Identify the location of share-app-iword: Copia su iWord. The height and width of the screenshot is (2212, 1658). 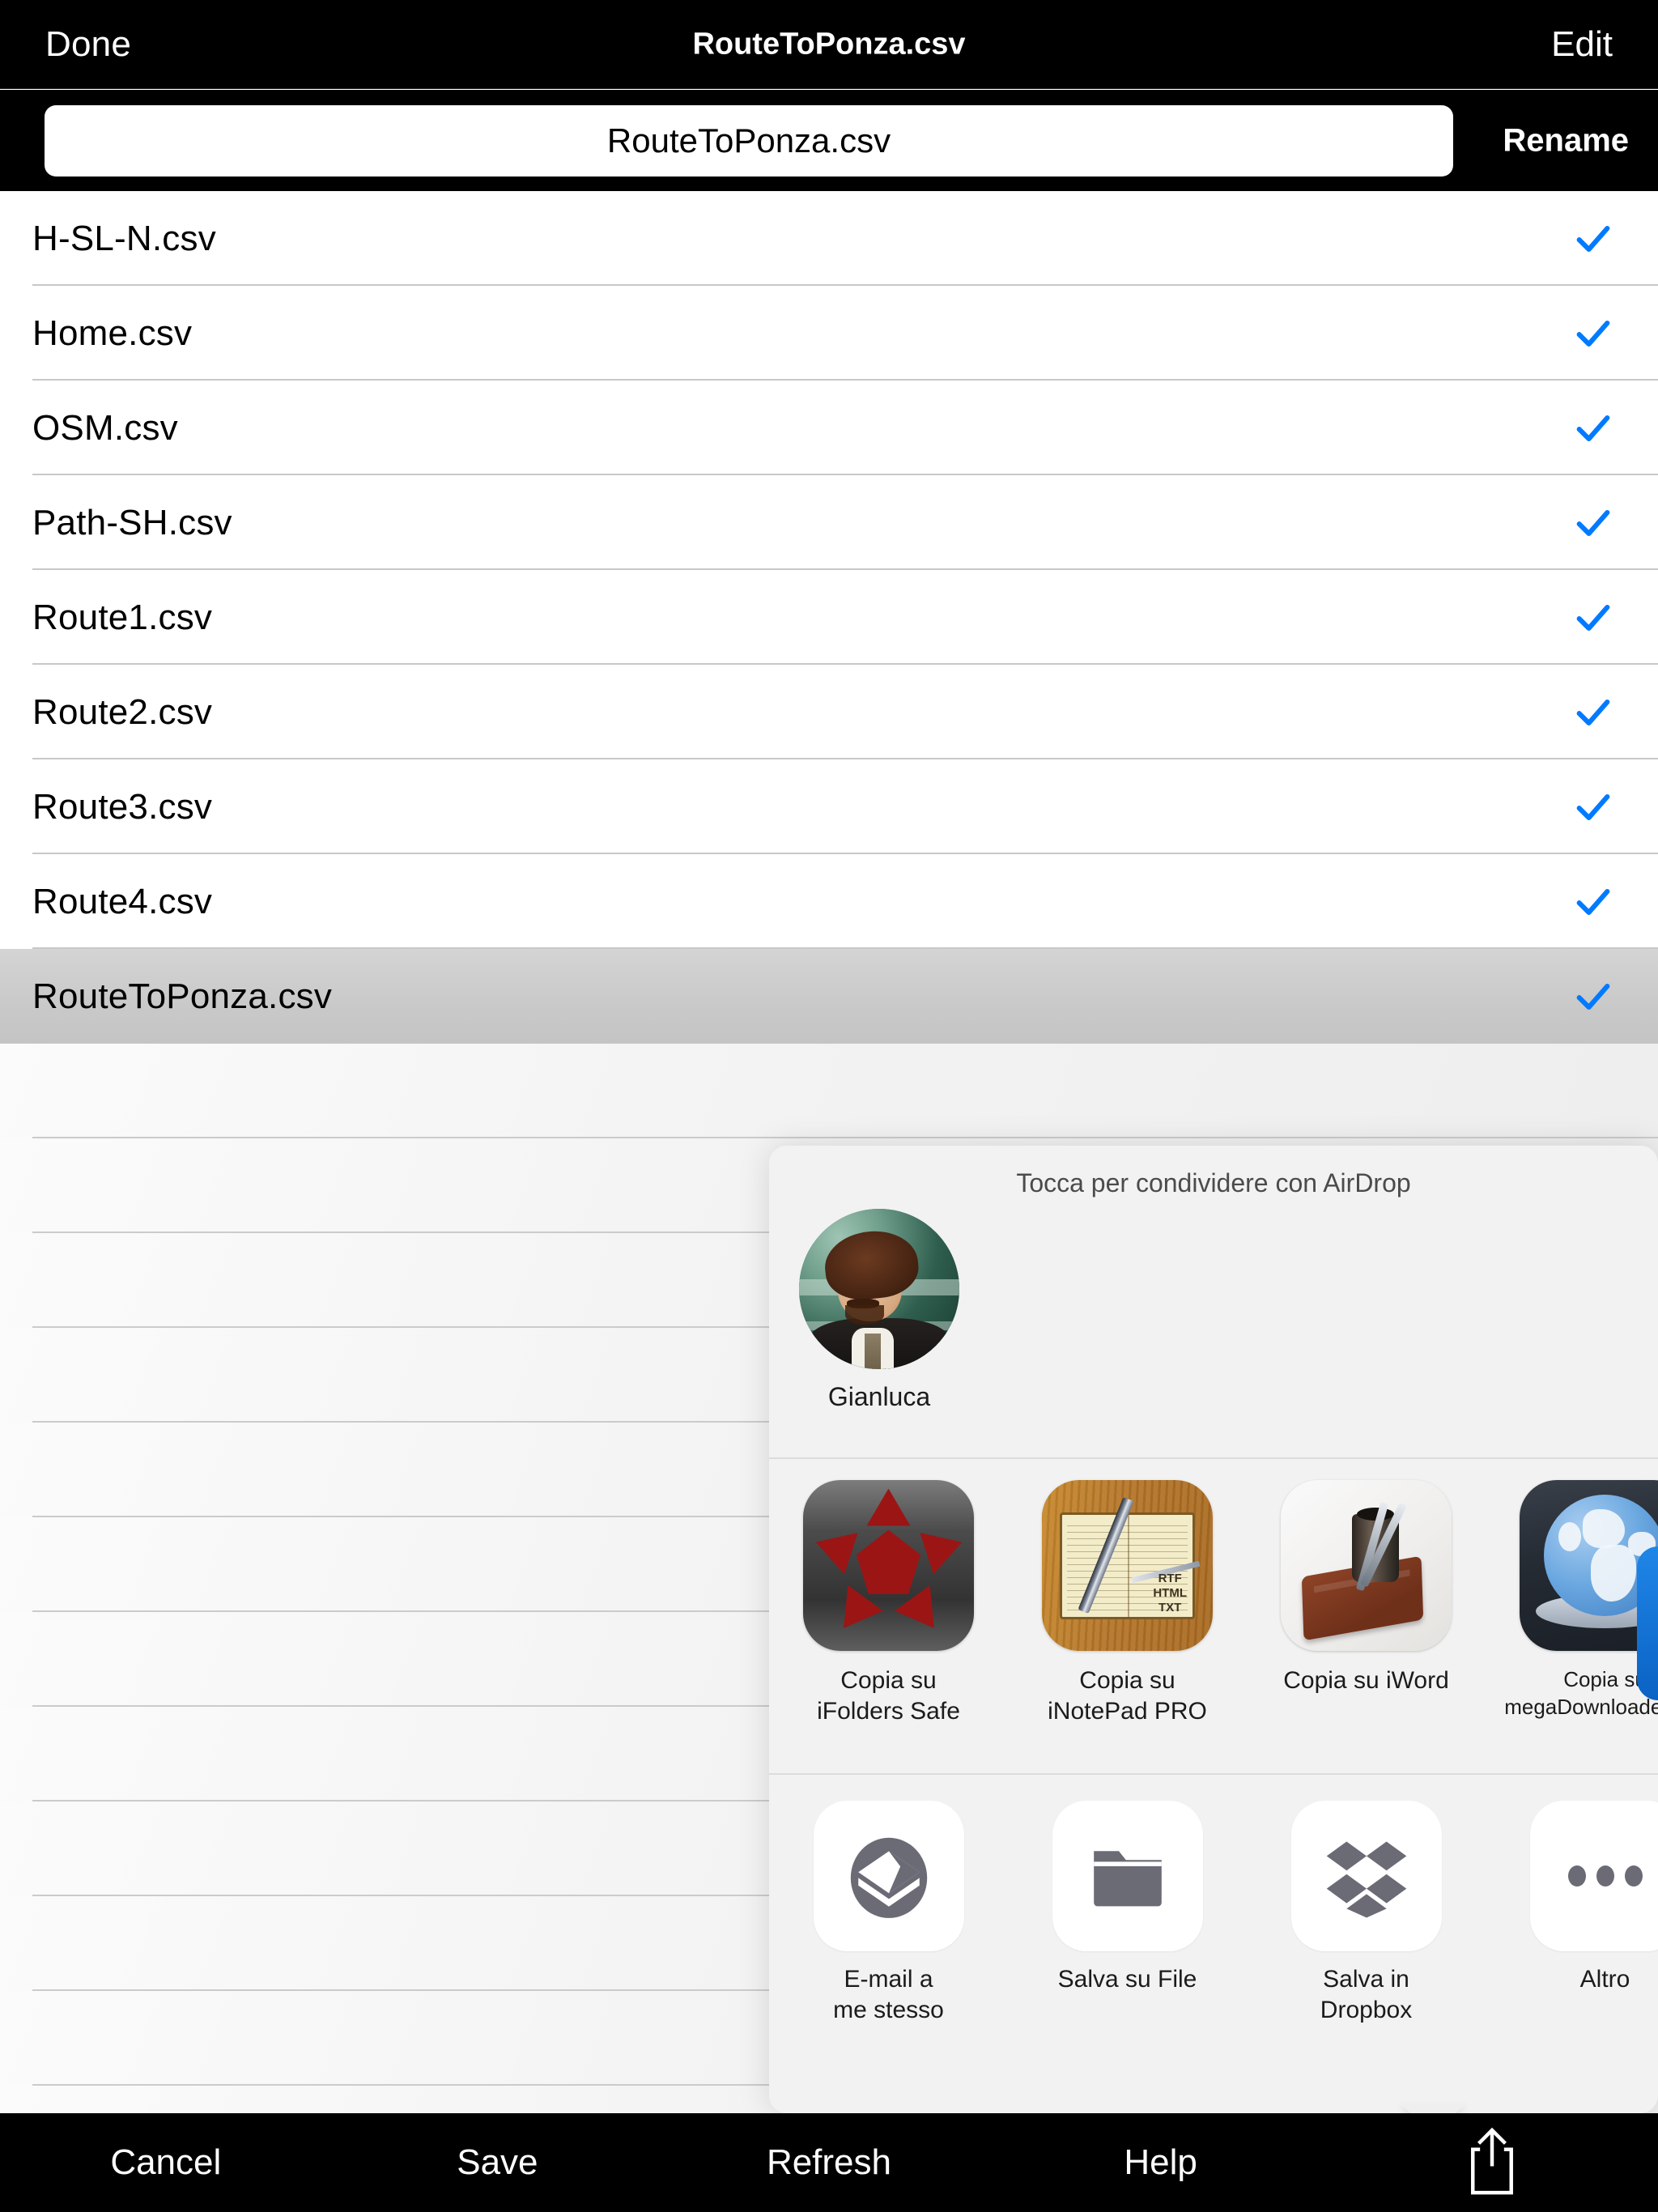
(1366, 1627).